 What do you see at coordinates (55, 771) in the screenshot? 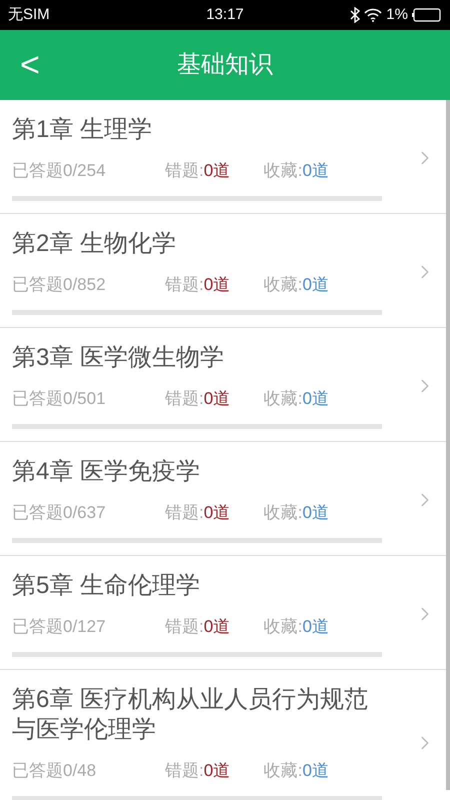
I see `answered-count: 已答题0/48` at bounding box center [55, 771].